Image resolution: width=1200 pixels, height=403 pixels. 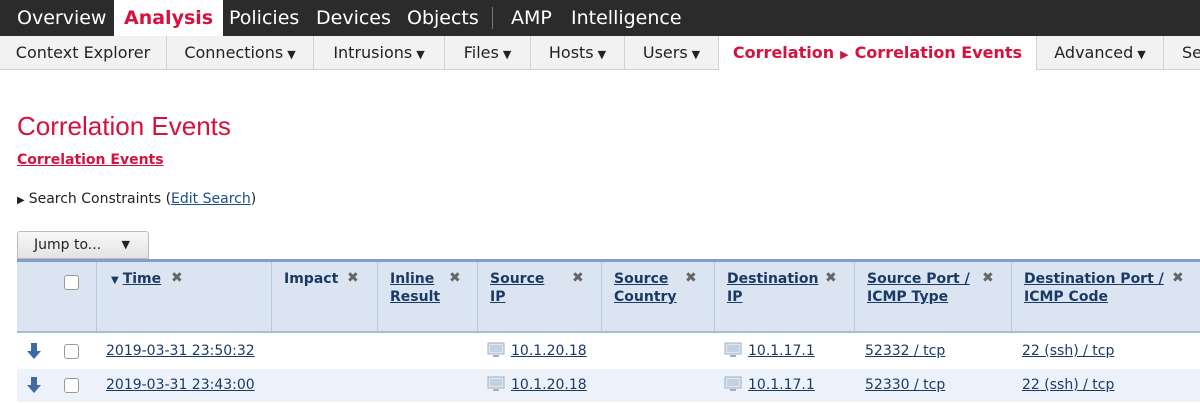 I want to click on cell-time: 2019-03-31 23:50:32, so click(x=180, y=351).